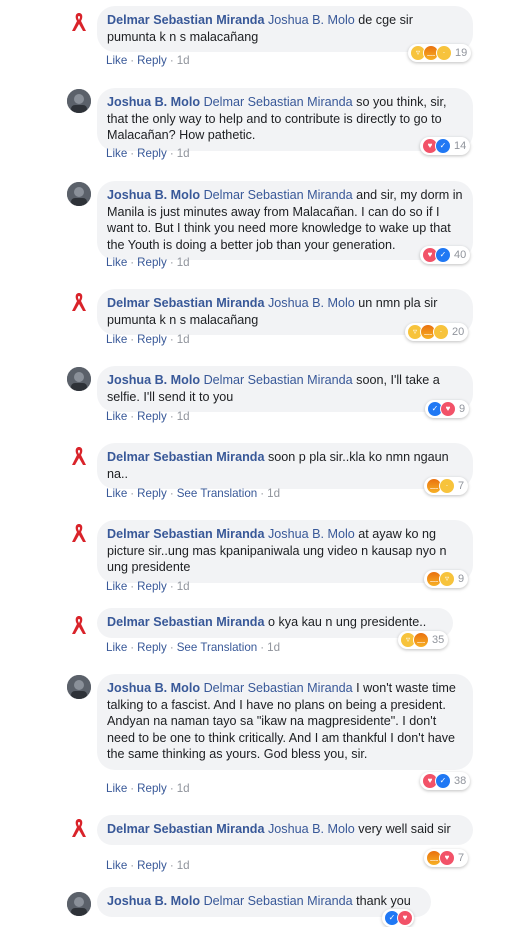 This screenshot has height=927, width=516. I want to click on comment-actions: Like · Reply · See Translation · 1d, so click(193, 647).